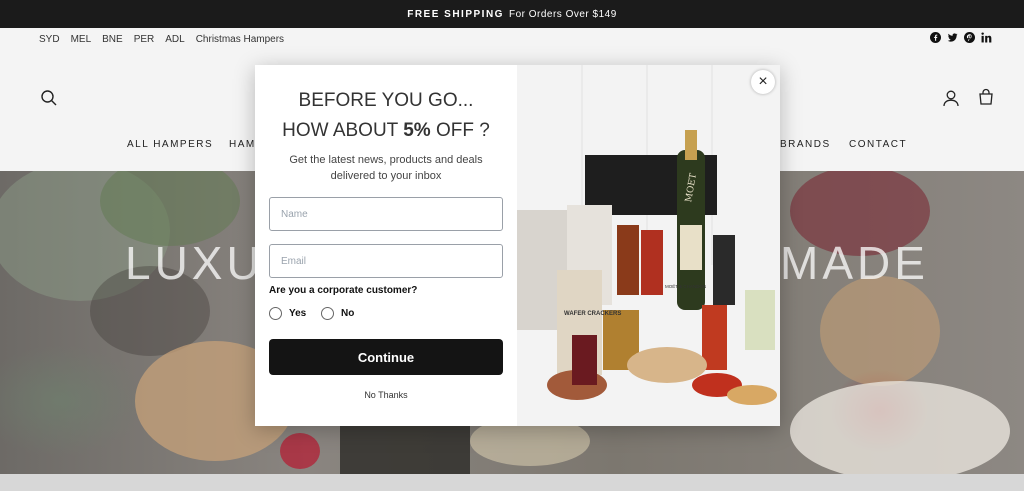 Image resolution: width=1024 pixels, height=491 pixels. I want to click on radio-yes-label: Yes, so click(298, 313).